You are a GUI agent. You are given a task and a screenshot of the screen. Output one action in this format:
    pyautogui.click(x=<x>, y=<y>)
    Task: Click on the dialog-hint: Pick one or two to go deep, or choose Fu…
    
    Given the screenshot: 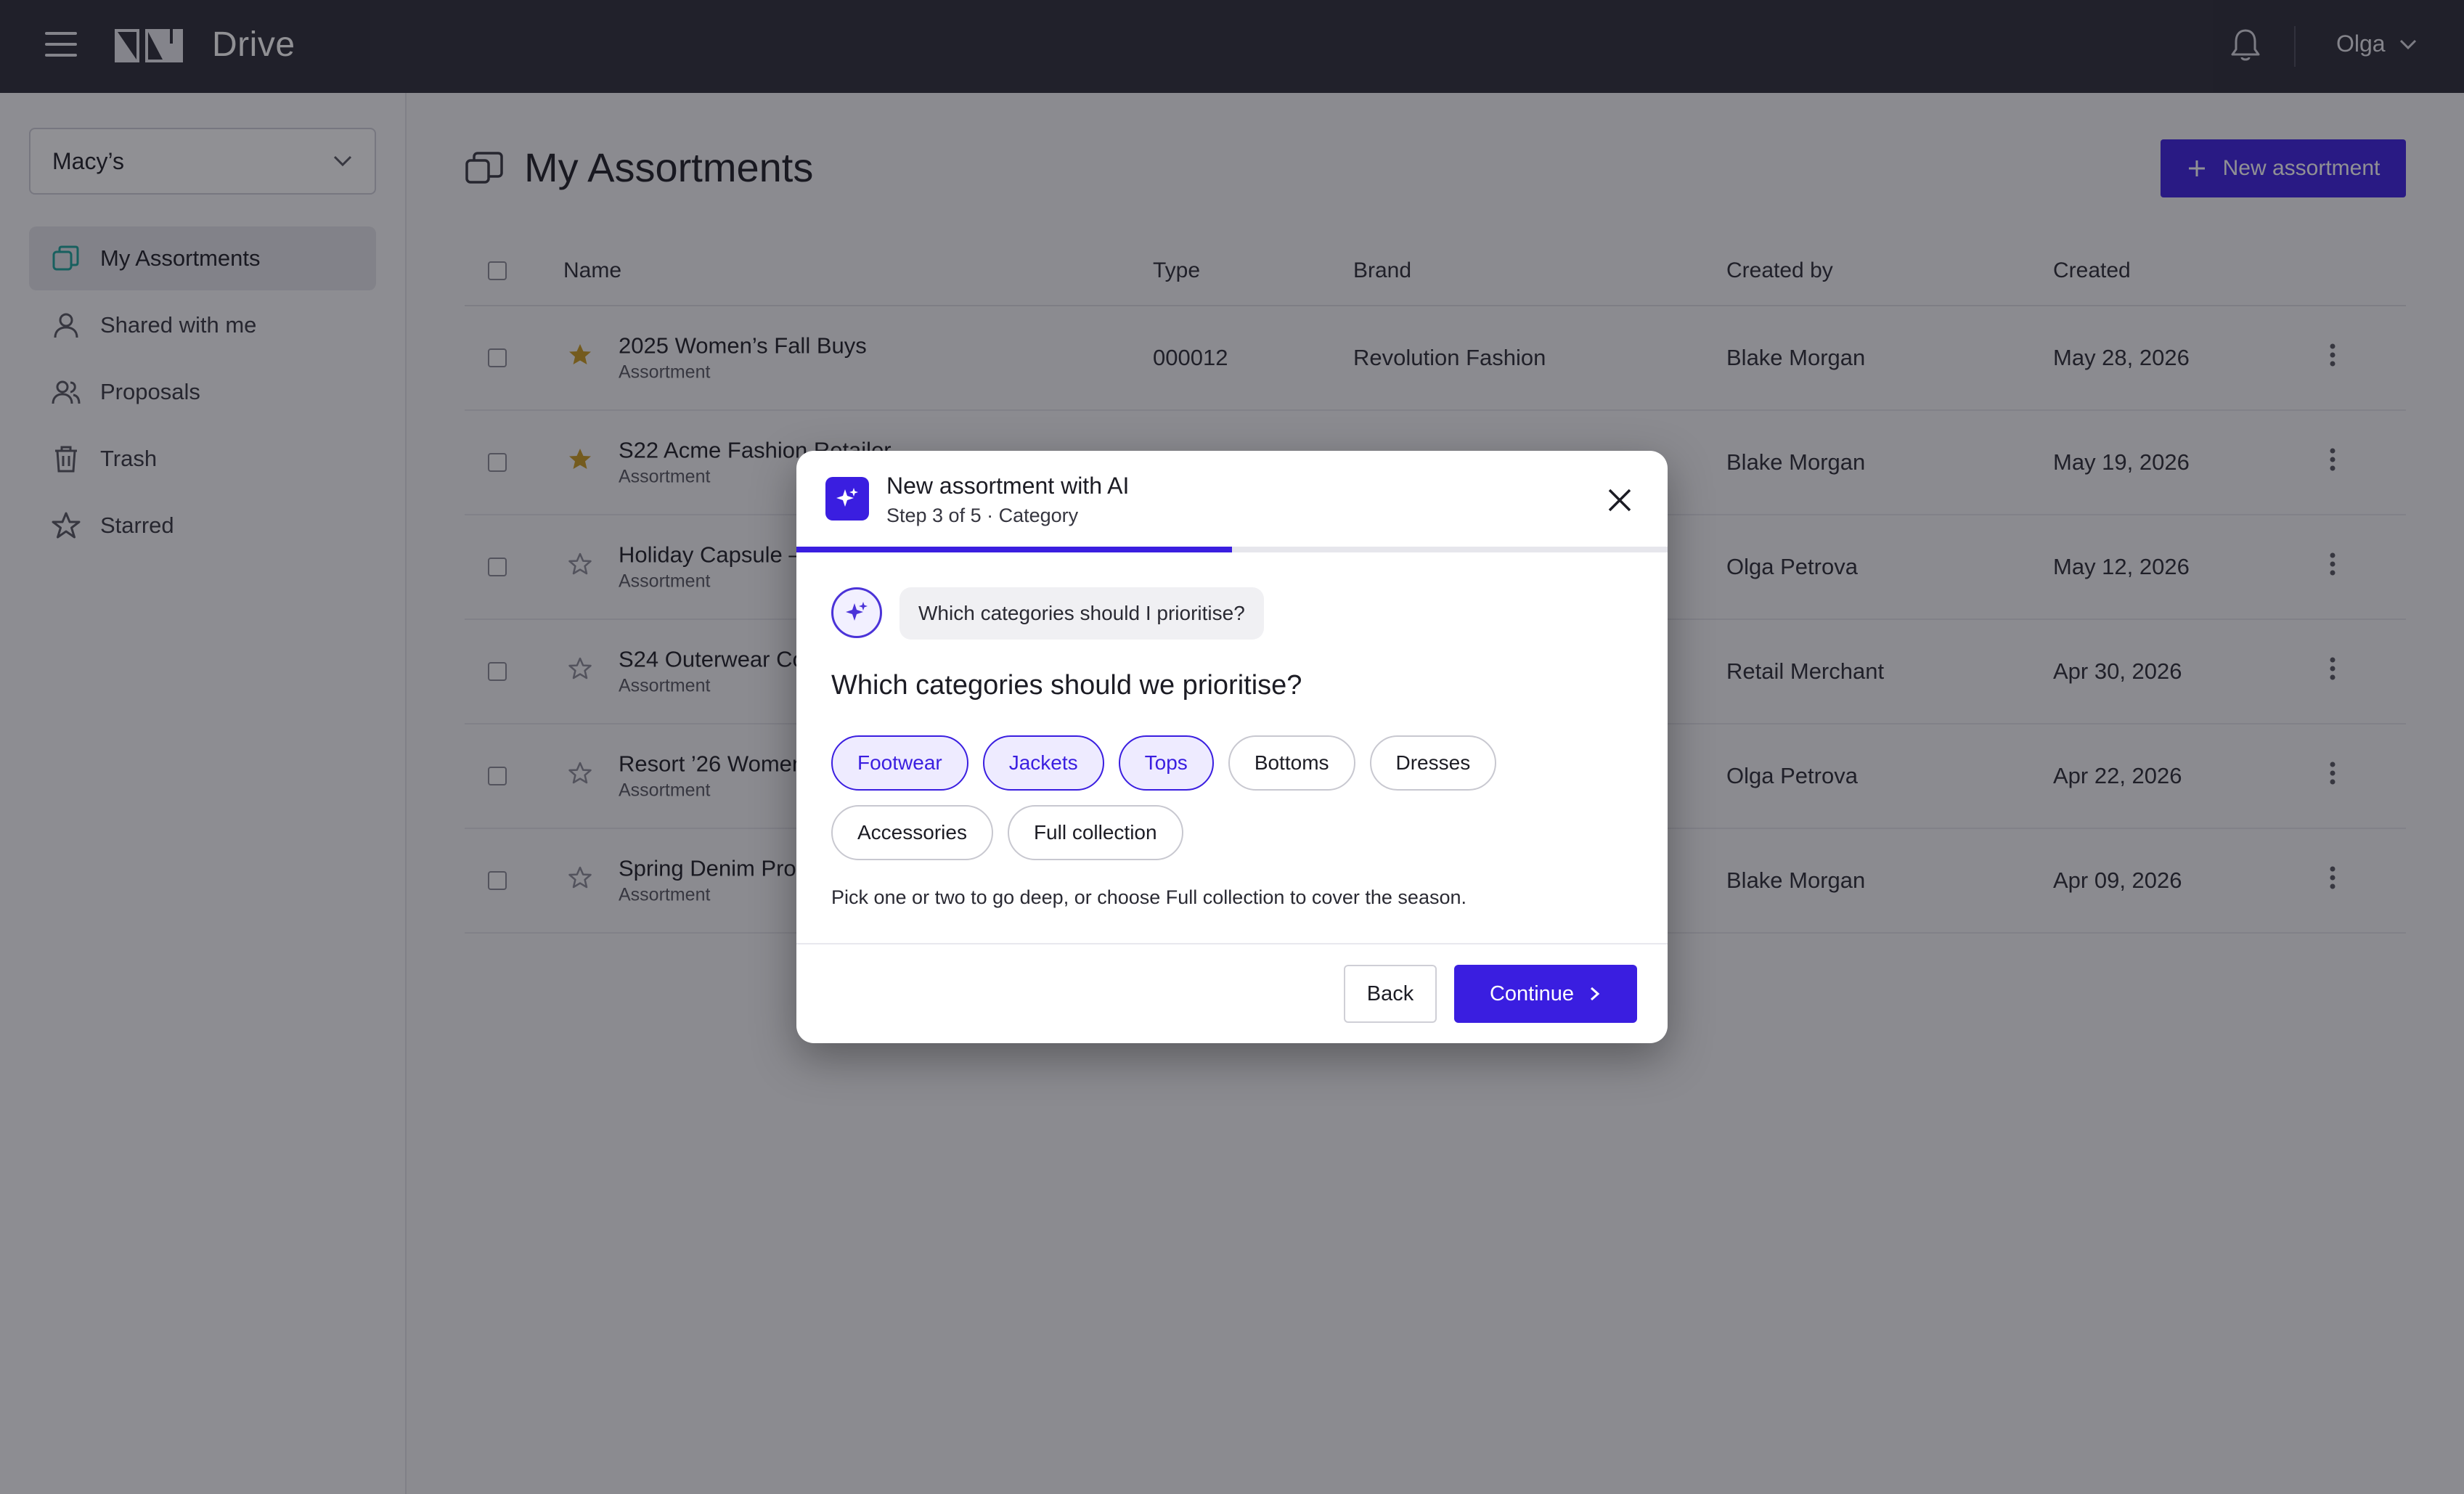 What is the action you would take?
    pyautogui.click(x=1148, y=897)
    